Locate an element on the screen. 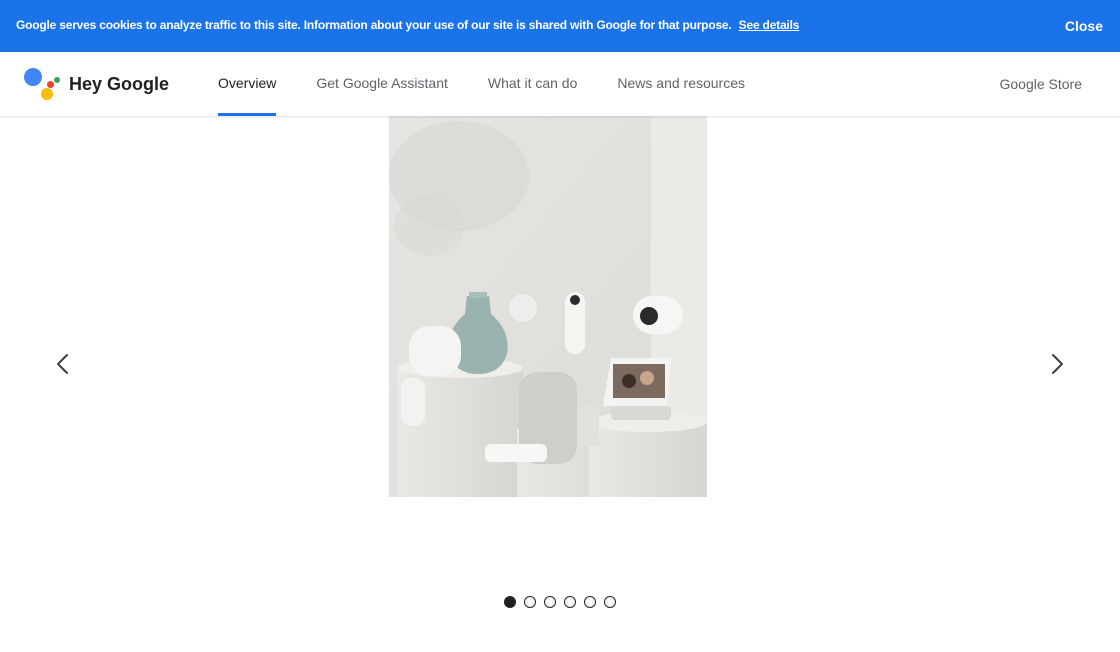 The image size is (1120, 652). google-store-link: Google Store is located at coordinates (1041, 84).